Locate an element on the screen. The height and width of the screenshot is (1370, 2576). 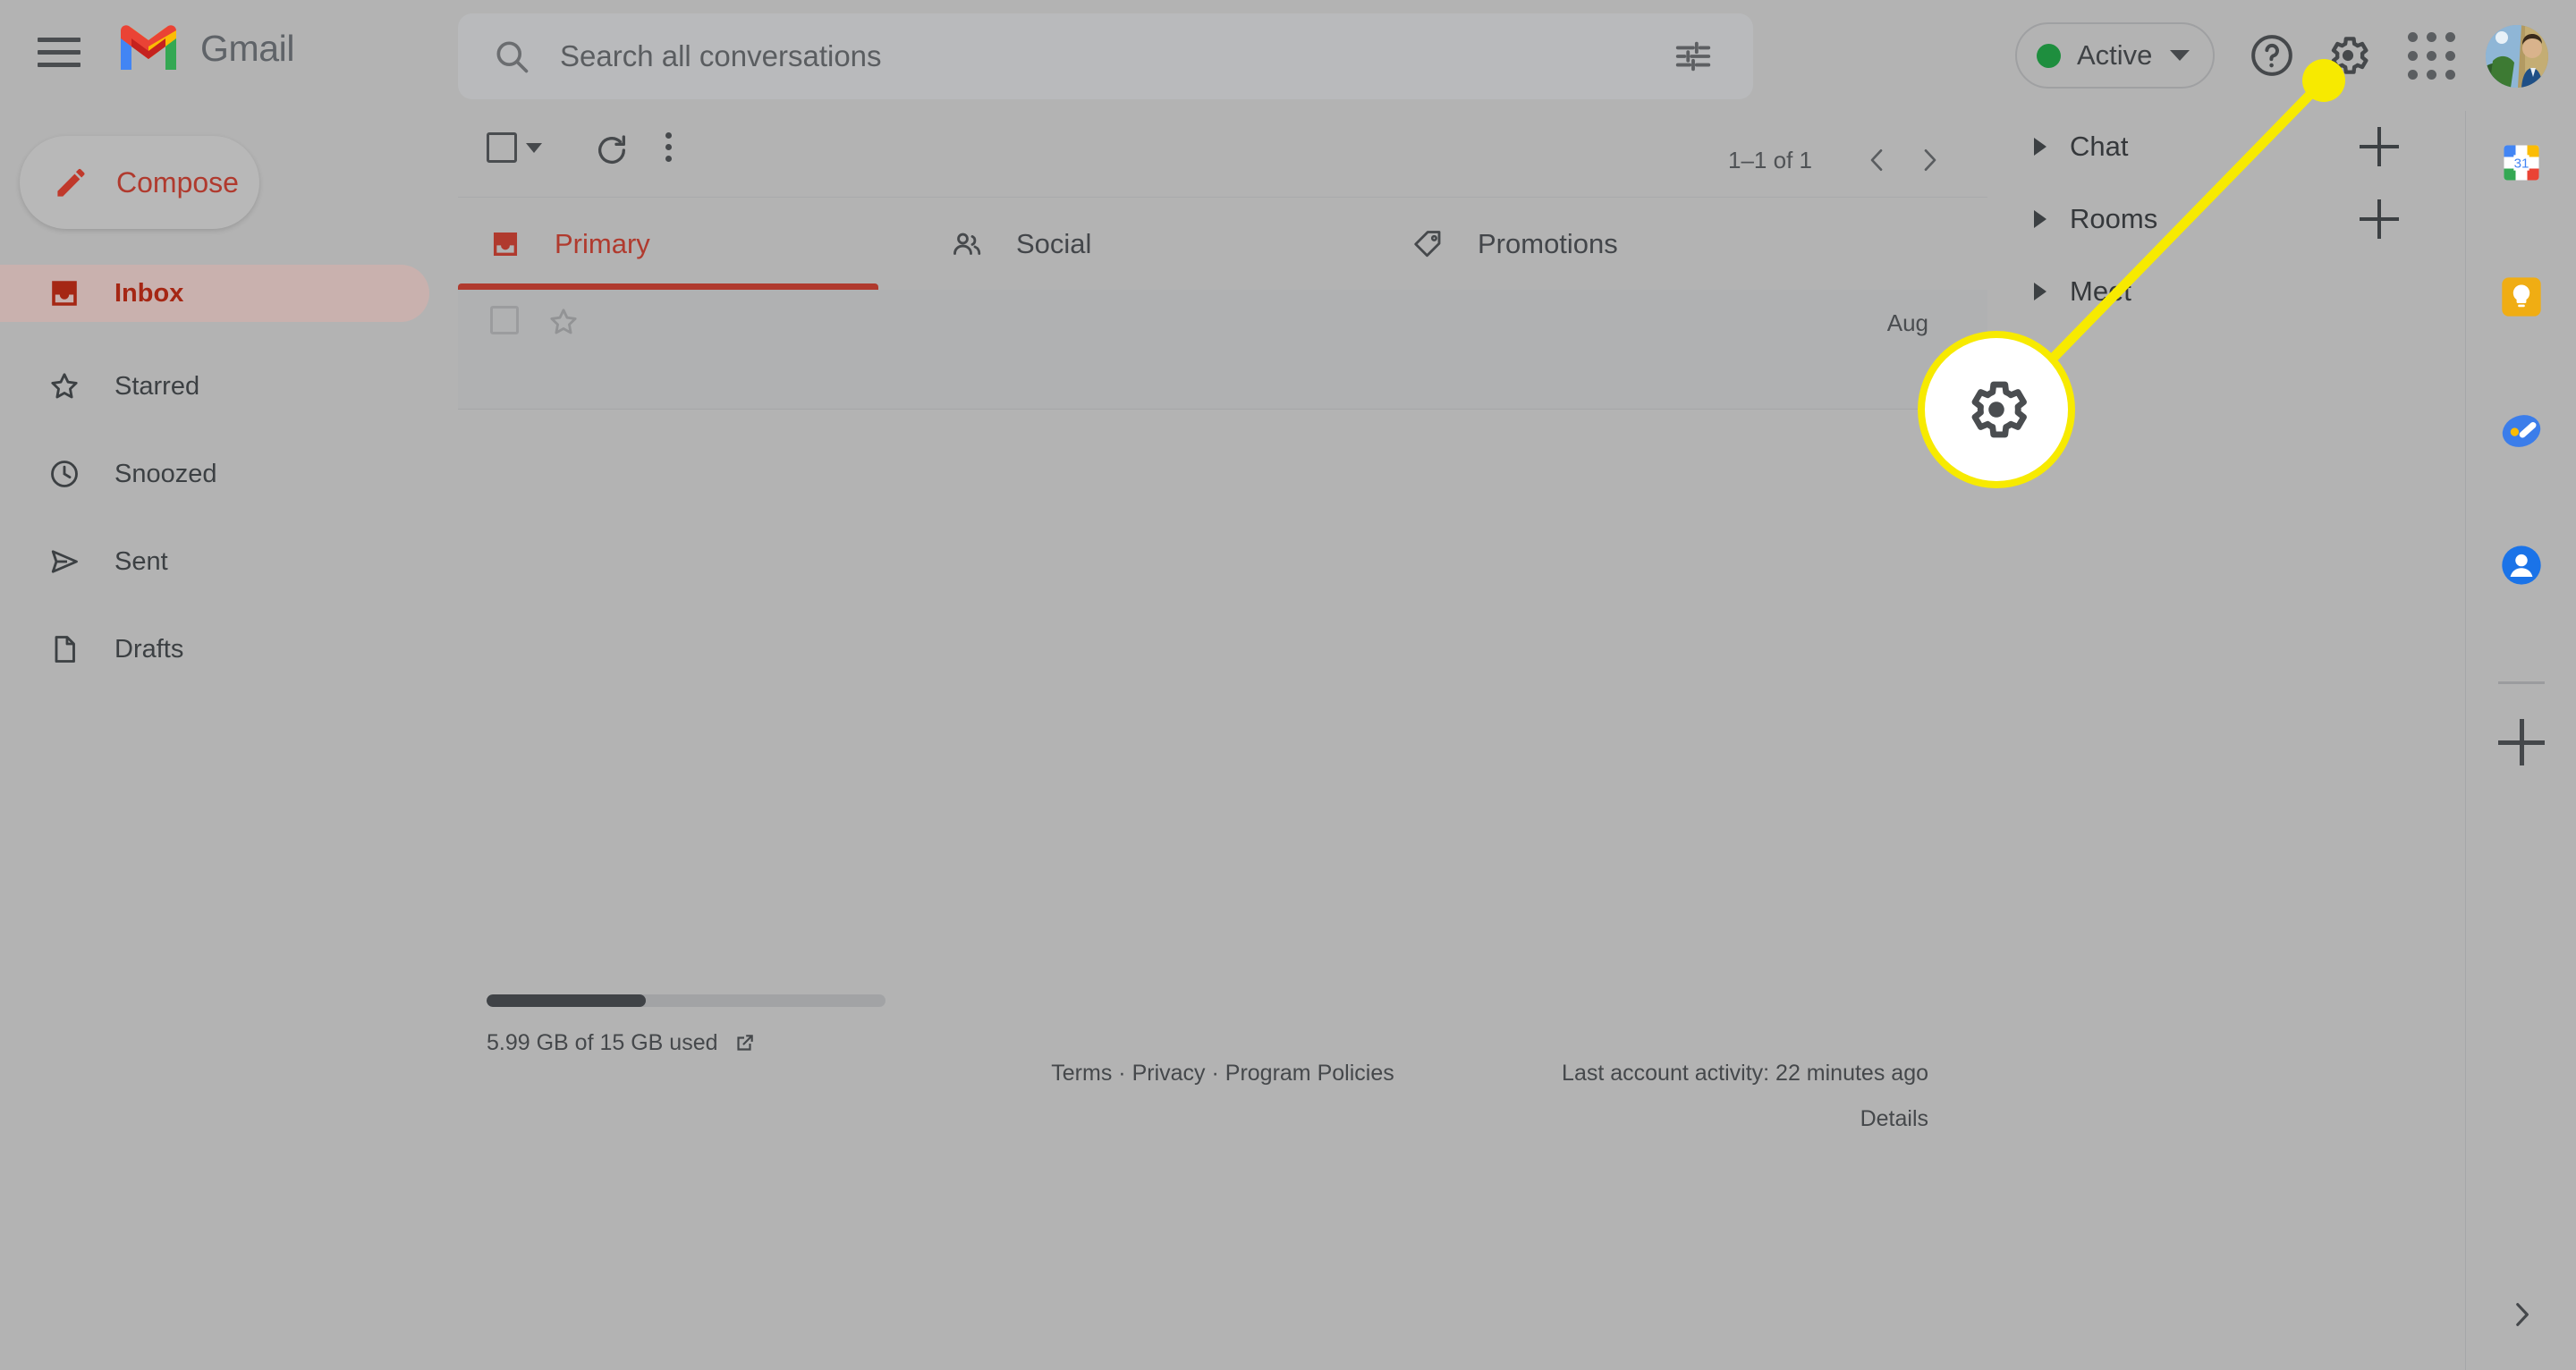
external-link-icon is located at coordinates (744, 1043).